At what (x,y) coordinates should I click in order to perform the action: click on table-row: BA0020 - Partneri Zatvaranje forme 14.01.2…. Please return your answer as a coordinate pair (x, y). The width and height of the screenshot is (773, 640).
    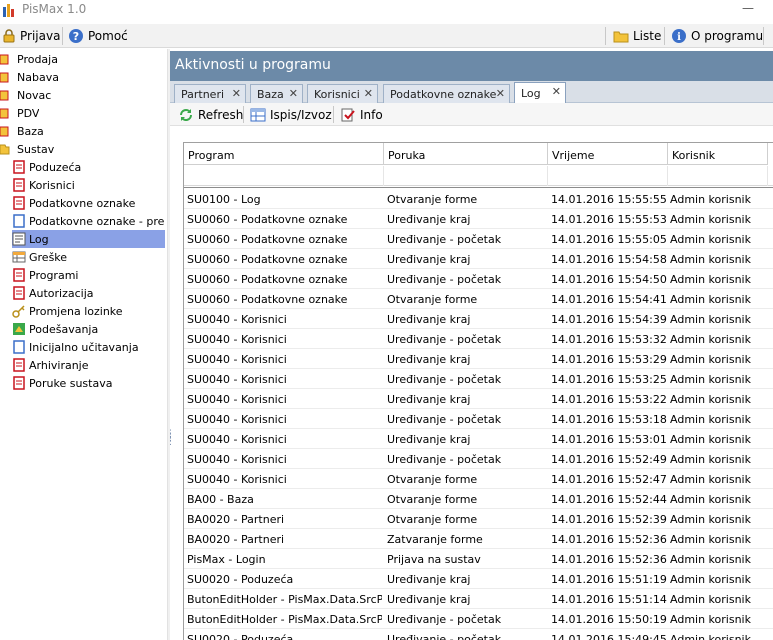
    Looking at the image, I should click on (478, 539).